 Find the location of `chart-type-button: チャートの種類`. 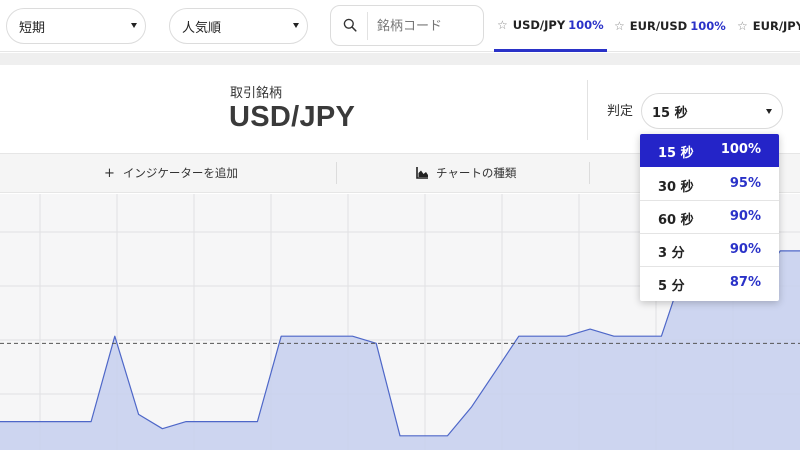

chart-type-button: チャートの種類 is located at coordinates (466, 173).